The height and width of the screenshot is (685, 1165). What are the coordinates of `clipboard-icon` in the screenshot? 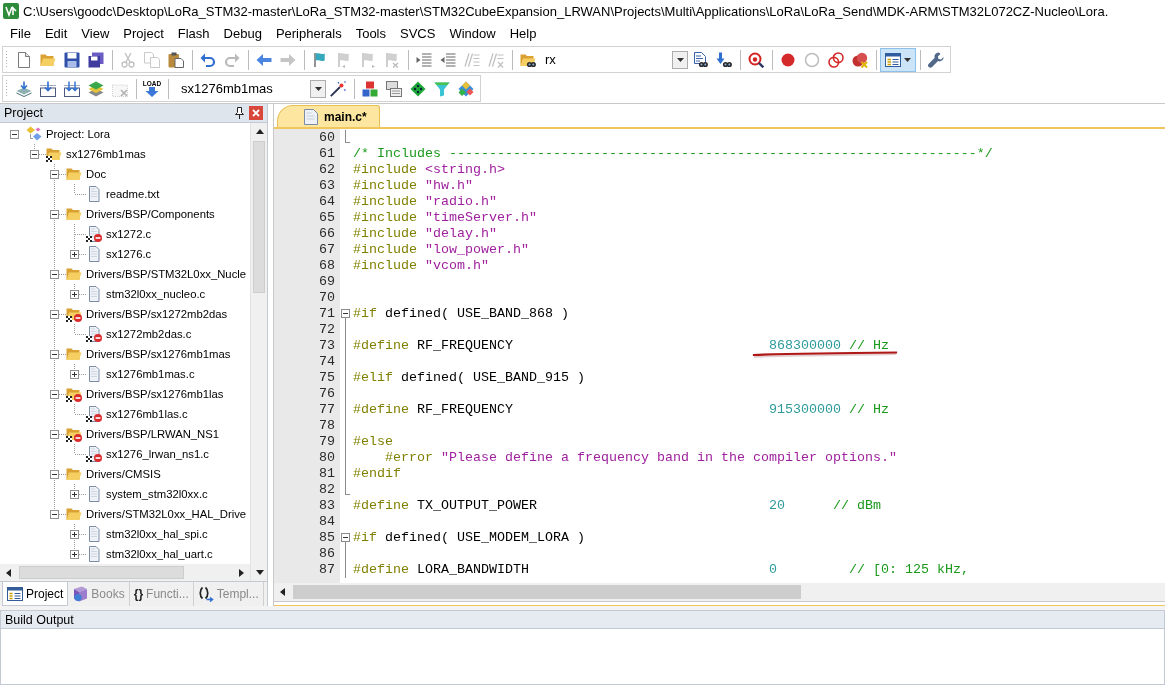 It's located at (176, 59).